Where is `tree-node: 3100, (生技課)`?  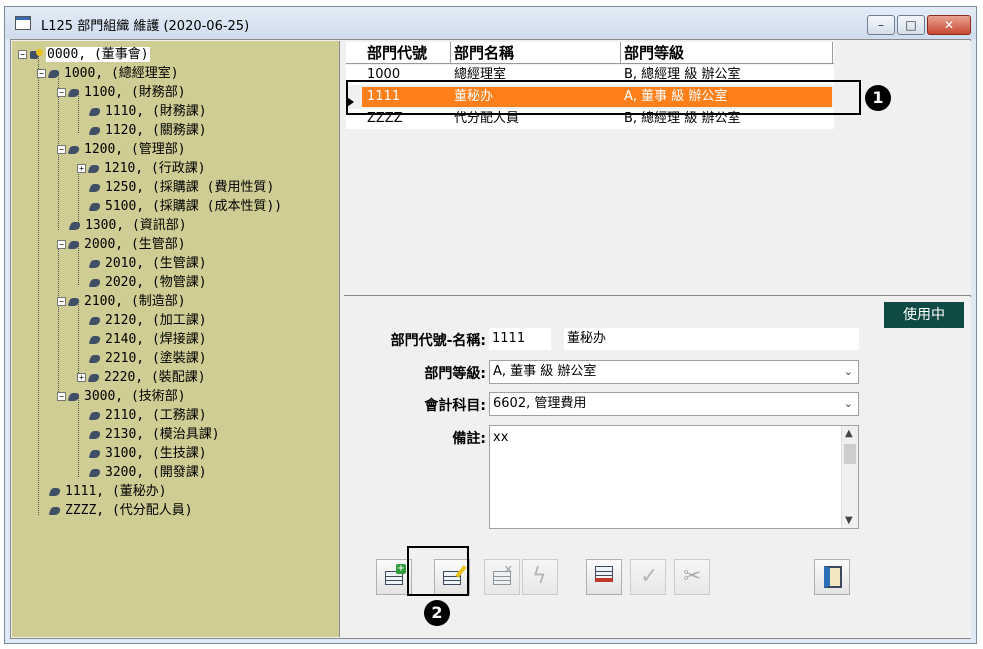
tree-node: 3100, (生技課) is located at coordinates (147, 453).